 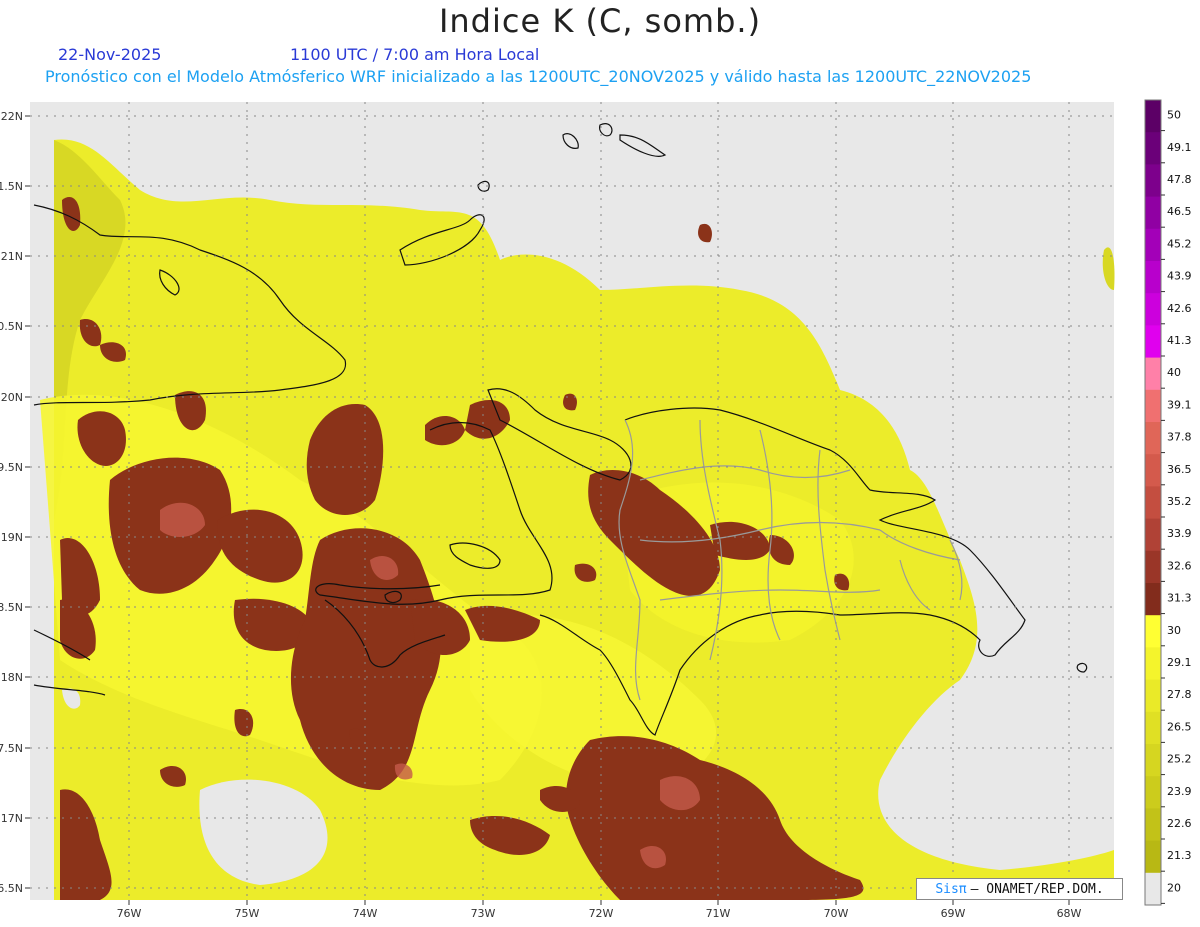 What do you see at coordinates (1179, 694) in the screenshot?
I see `colorbar-label: 27.8` at bounding box center [1179, 694].